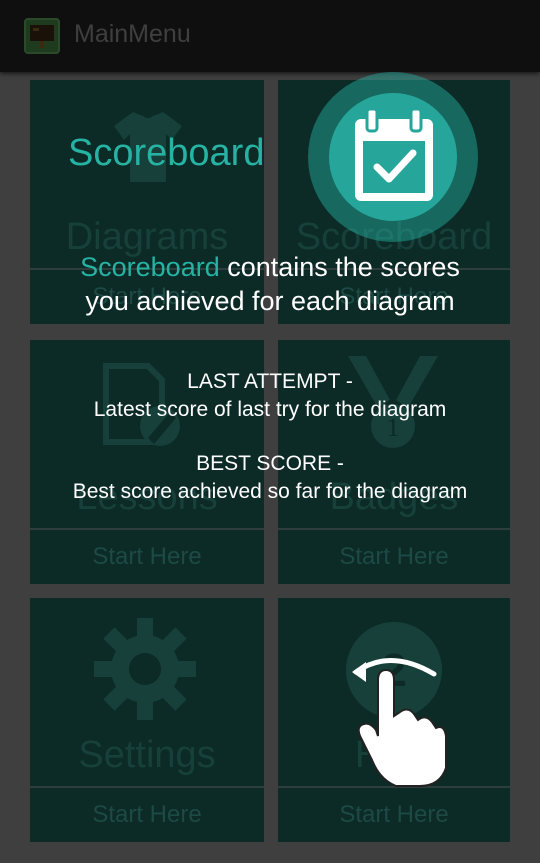 The image size is (540, 863). Describe the element at coordinates (393, 402) in the screenshot. I see `medal-icon: 1` at that location.